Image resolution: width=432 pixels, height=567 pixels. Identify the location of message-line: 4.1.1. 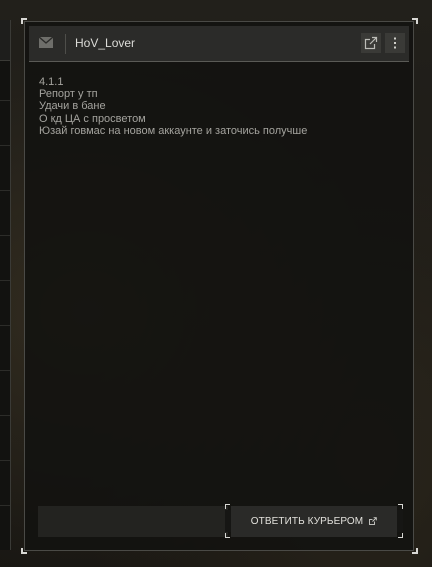
(51, 82).